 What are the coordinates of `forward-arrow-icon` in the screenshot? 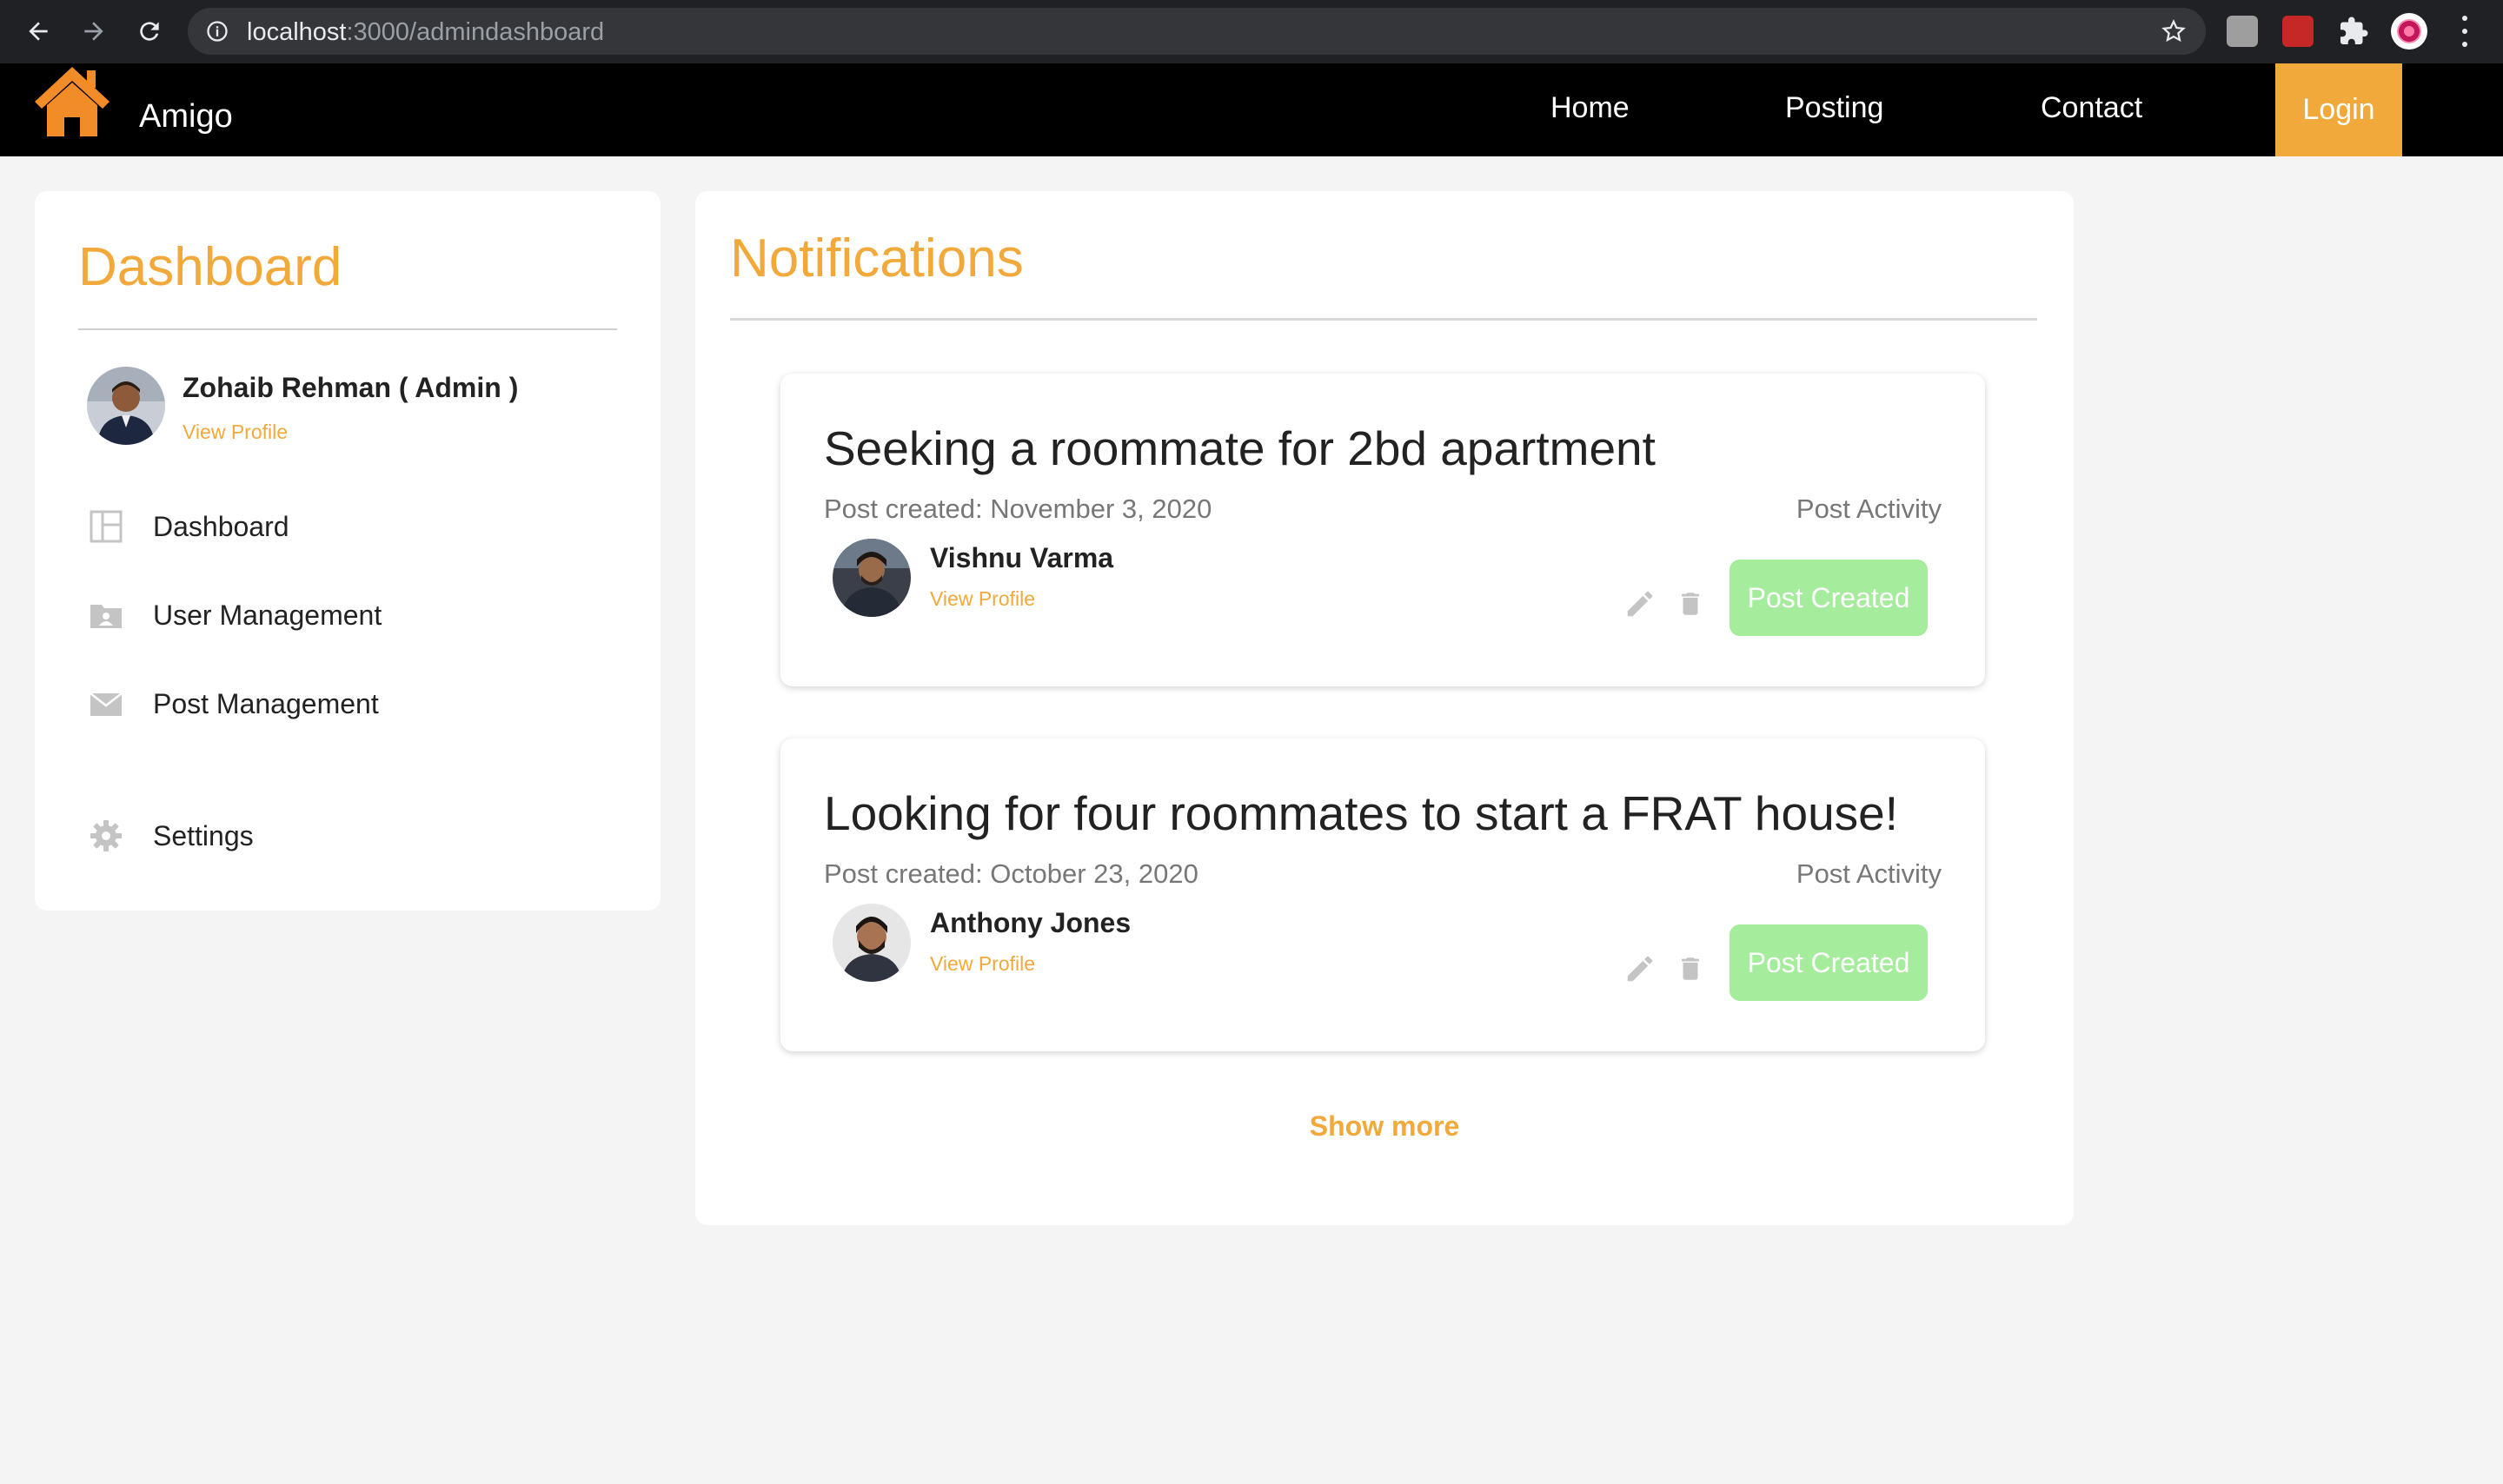 It's located at (94, 31).